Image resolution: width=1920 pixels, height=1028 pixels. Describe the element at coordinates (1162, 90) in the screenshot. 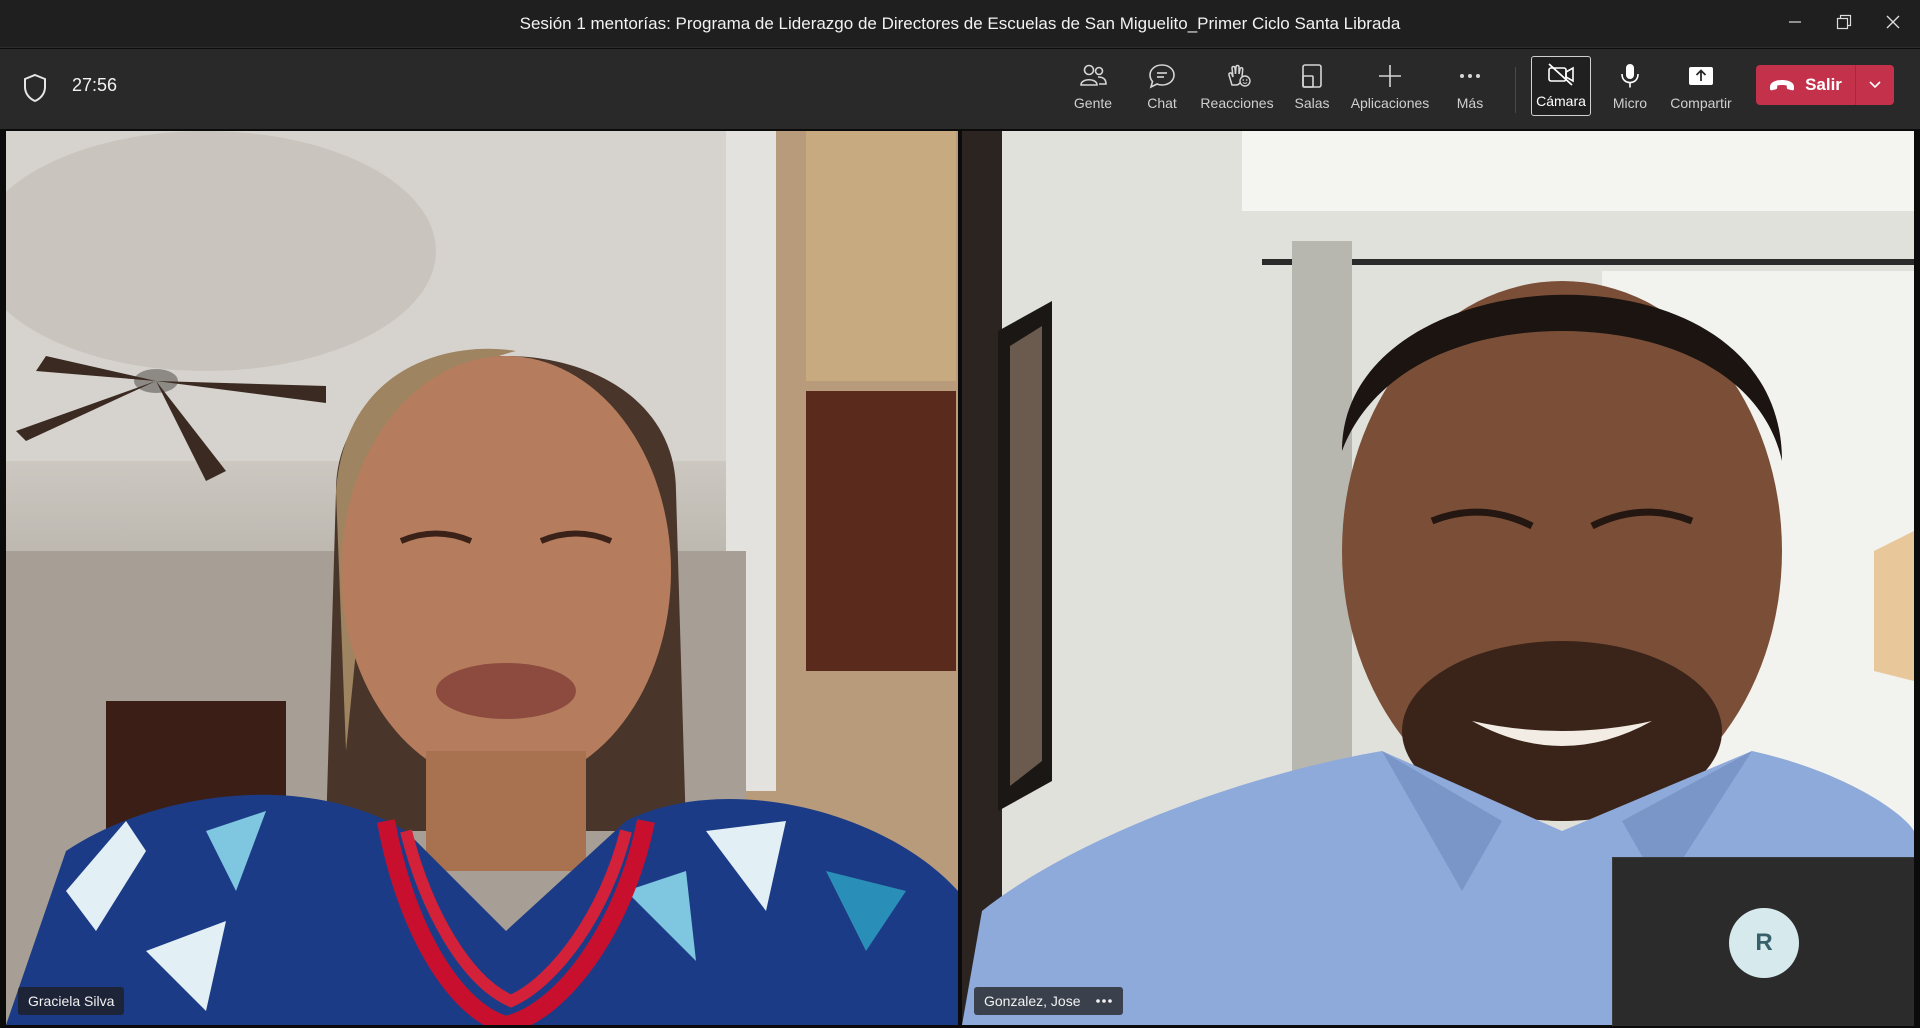

I see `chat-button: Chat` at that location.